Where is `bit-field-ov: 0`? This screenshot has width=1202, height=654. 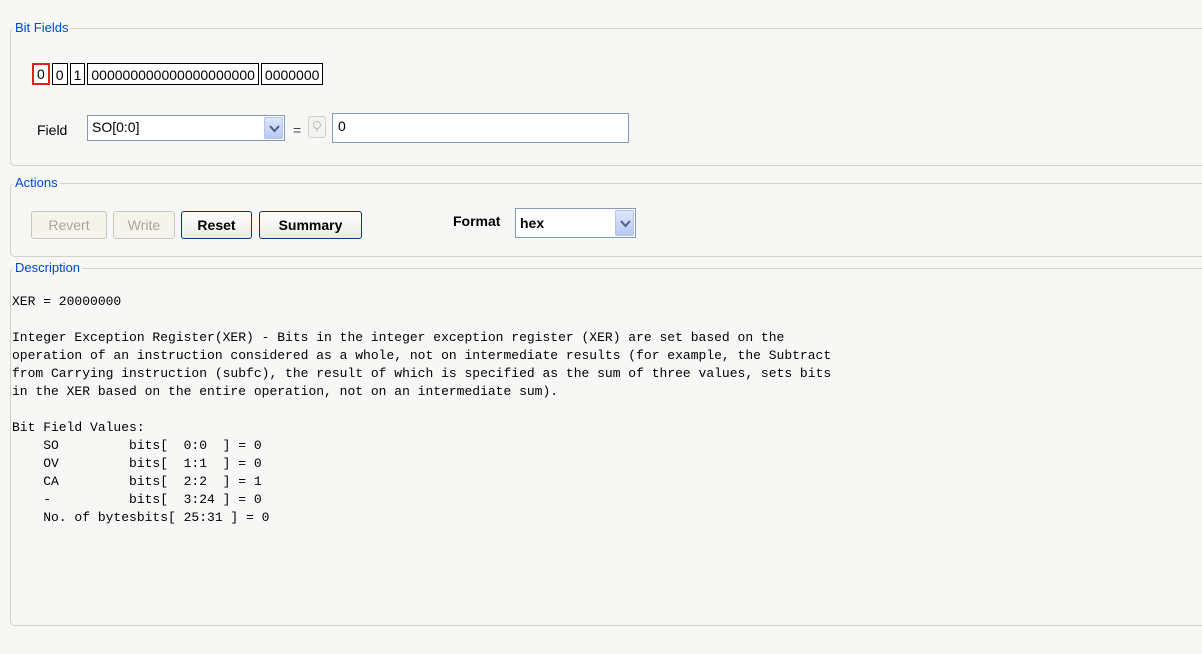 bit-field-ov: 0 is located at coordinates (59, 74).